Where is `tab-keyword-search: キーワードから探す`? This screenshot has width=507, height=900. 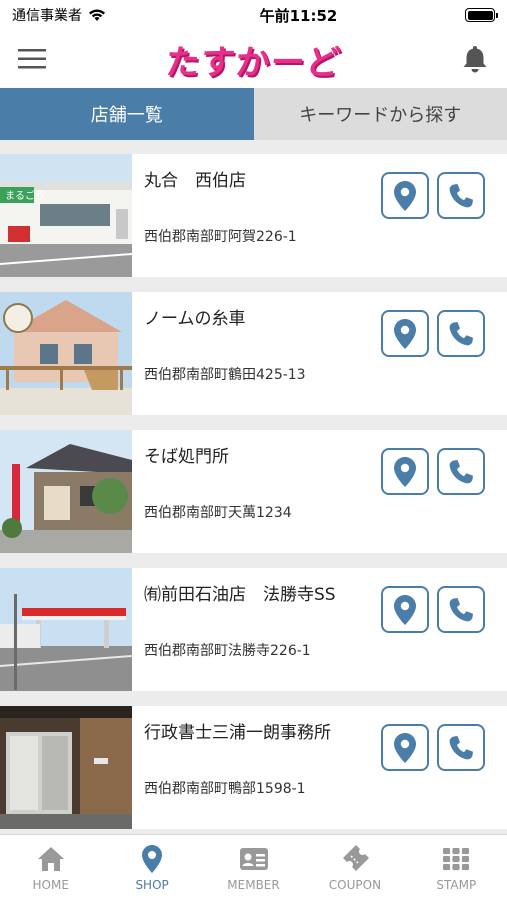 tab-keyword-search: キーワードから探す is located at coordinates (380, 114).